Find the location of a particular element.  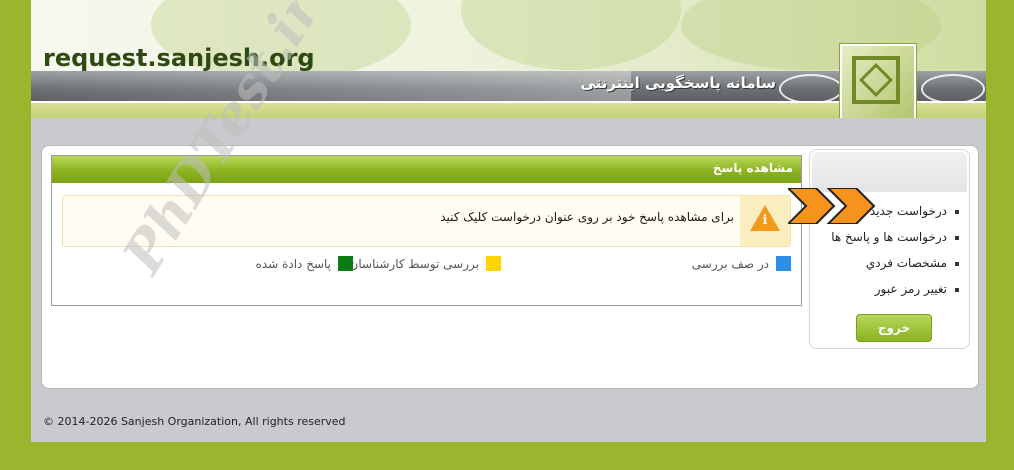

system-title: سامانه پاسخگویی اینترنتی is located at coordinates (678, 83).